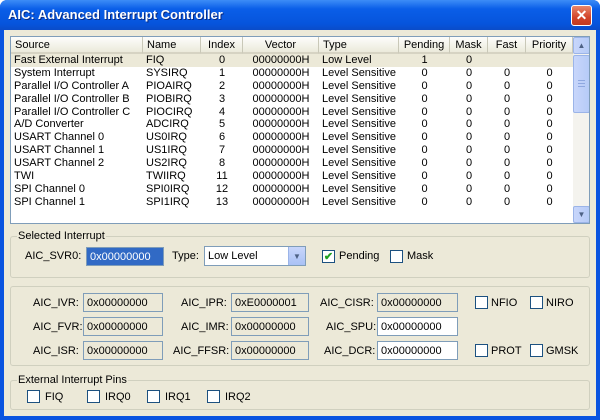 The height and width of the screenshot is (420, 600). What do you see at coordinates (351, 327) in the screenshot?
I see `spu-label: AIC_SPU:` at bounding box center [351, 327].